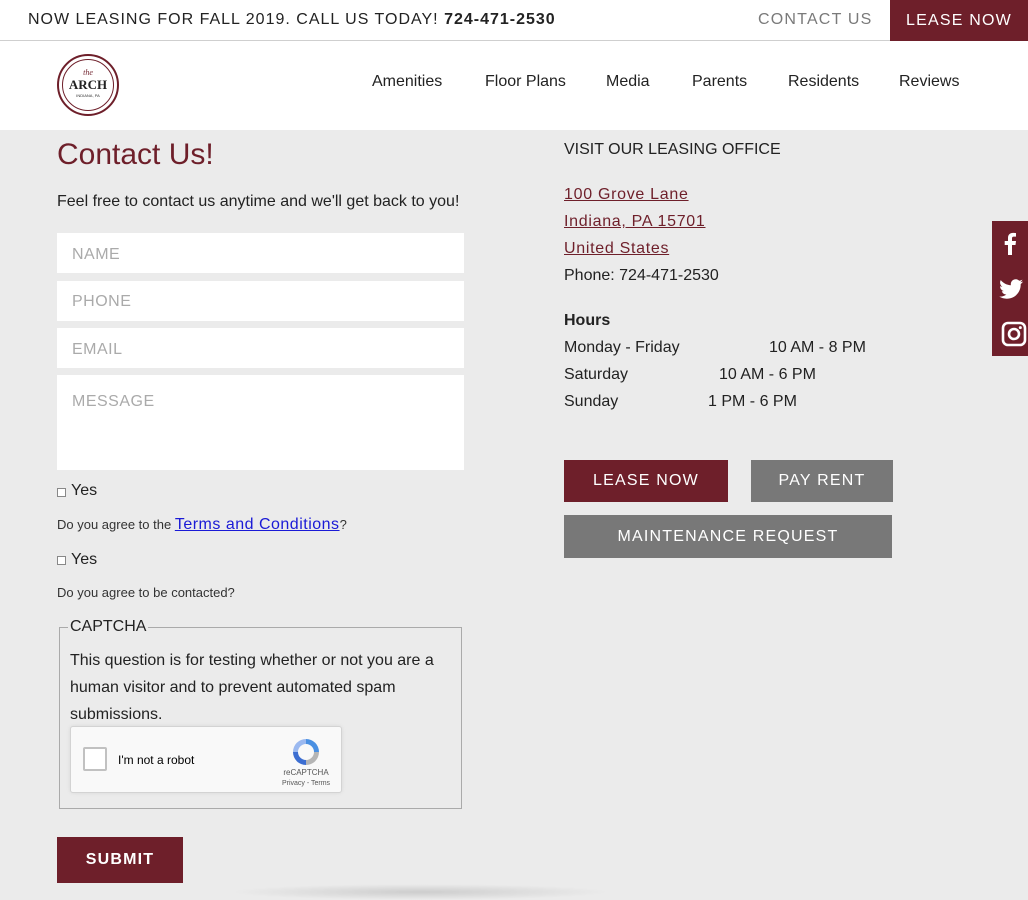  Describe the element at coordinates (817, 347) in the screenshot. I see `hours-time: 10 AM - 8 PM` at that location.